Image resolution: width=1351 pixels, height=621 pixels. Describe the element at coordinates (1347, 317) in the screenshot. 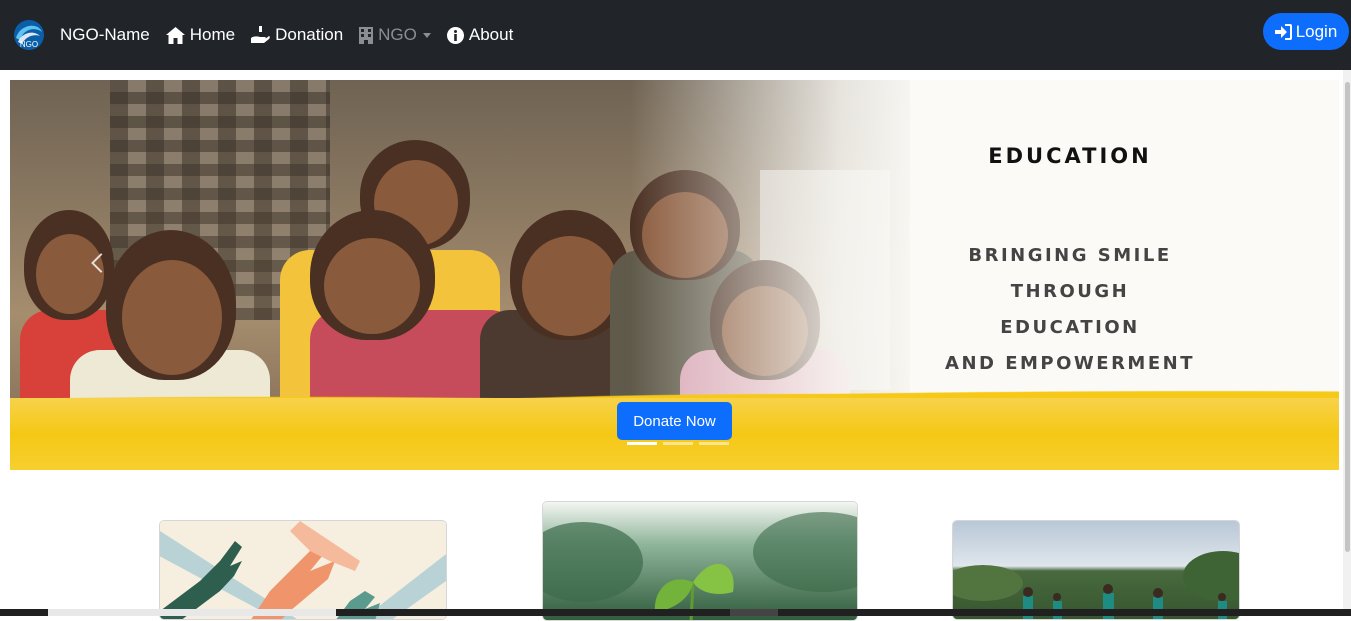

I see `scrollbar-thumb` at that location.